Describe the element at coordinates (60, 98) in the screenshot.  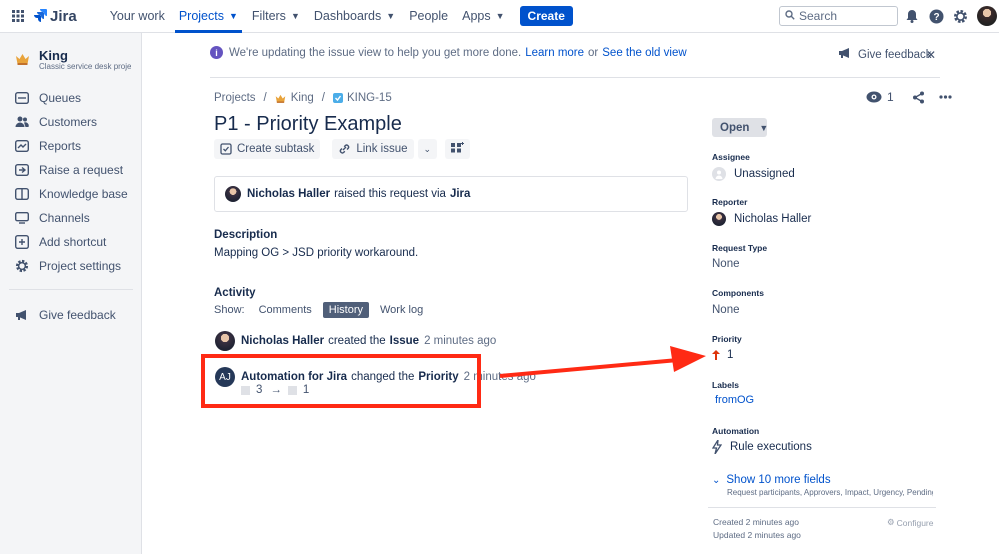
I see `sidebar-item-label: Queues` at that location.